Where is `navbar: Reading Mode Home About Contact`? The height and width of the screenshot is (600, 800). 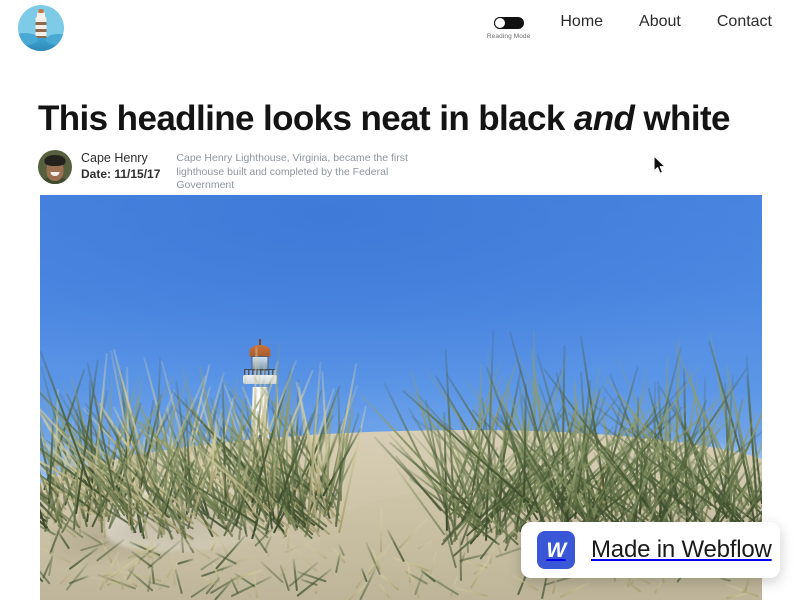 navbar: Reading Mode Home About Contact is located at coordinates (400, 30).